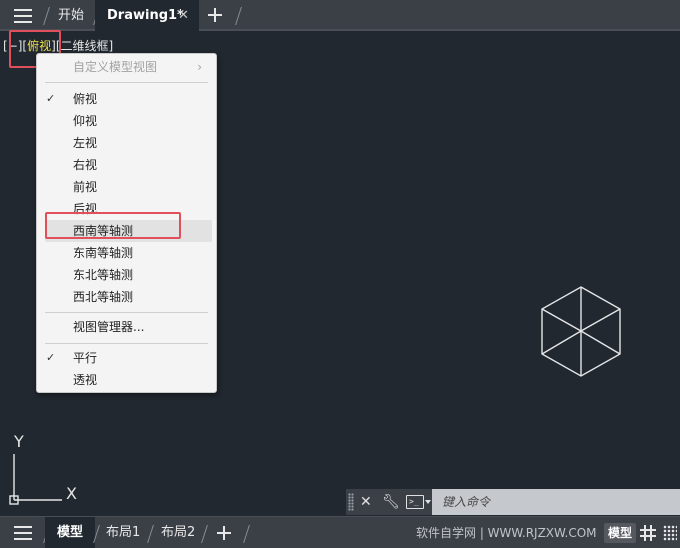  What do you see at coordinates (46, 472) in the screenshot?
I see `ucs-icon: Y X` at bounding box center [46, 472].